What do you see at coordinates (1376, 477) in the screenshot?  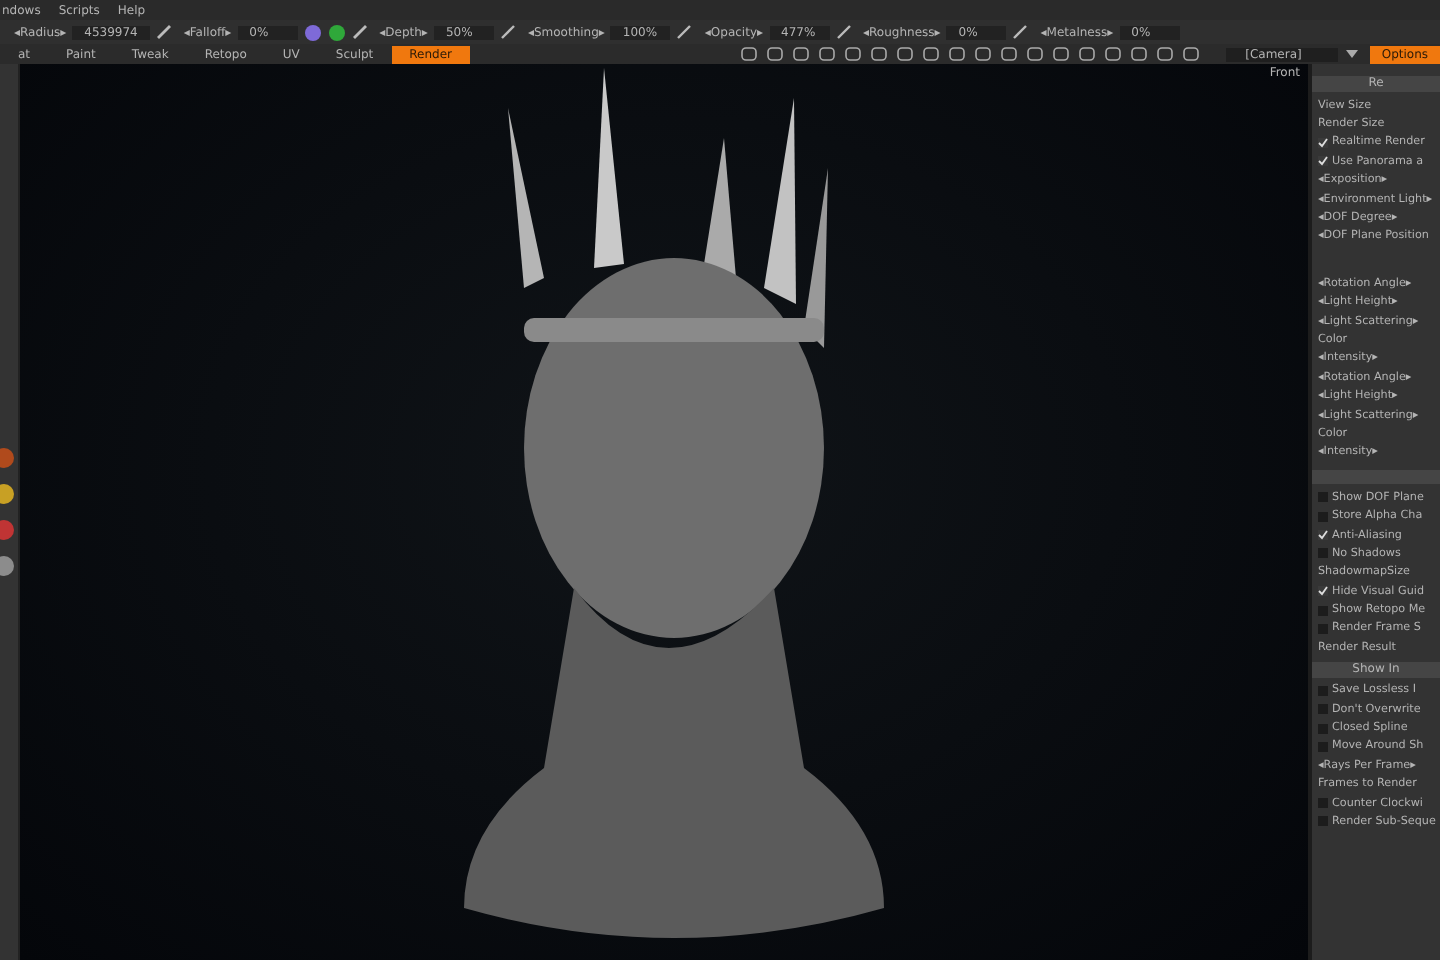 I see `section-bar` at bounding box center [1376, 477].